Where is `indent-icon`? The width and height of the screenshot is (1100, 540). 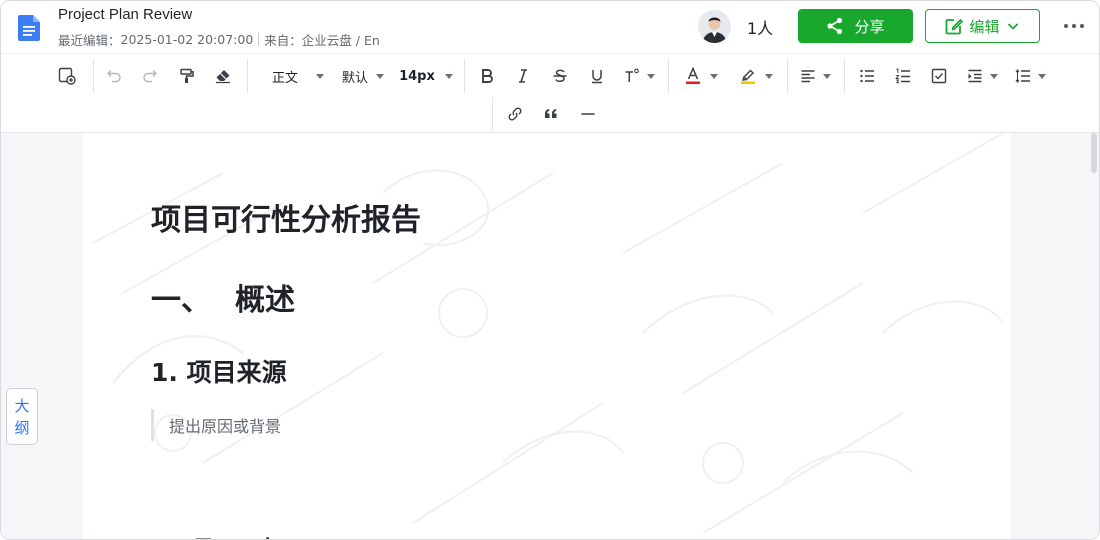
indent-icon is located at coordinates (974, 76).